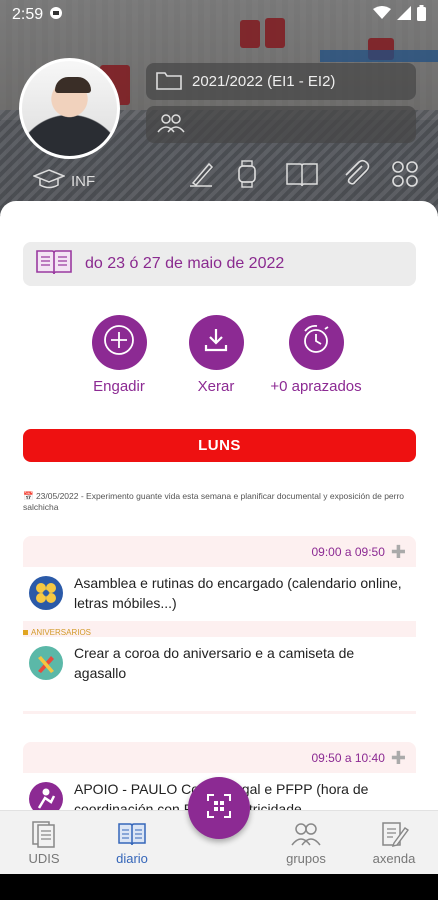 This screenshot has width=438, height=900. I want to click on status-bar: 2:59, so click(219, 15).